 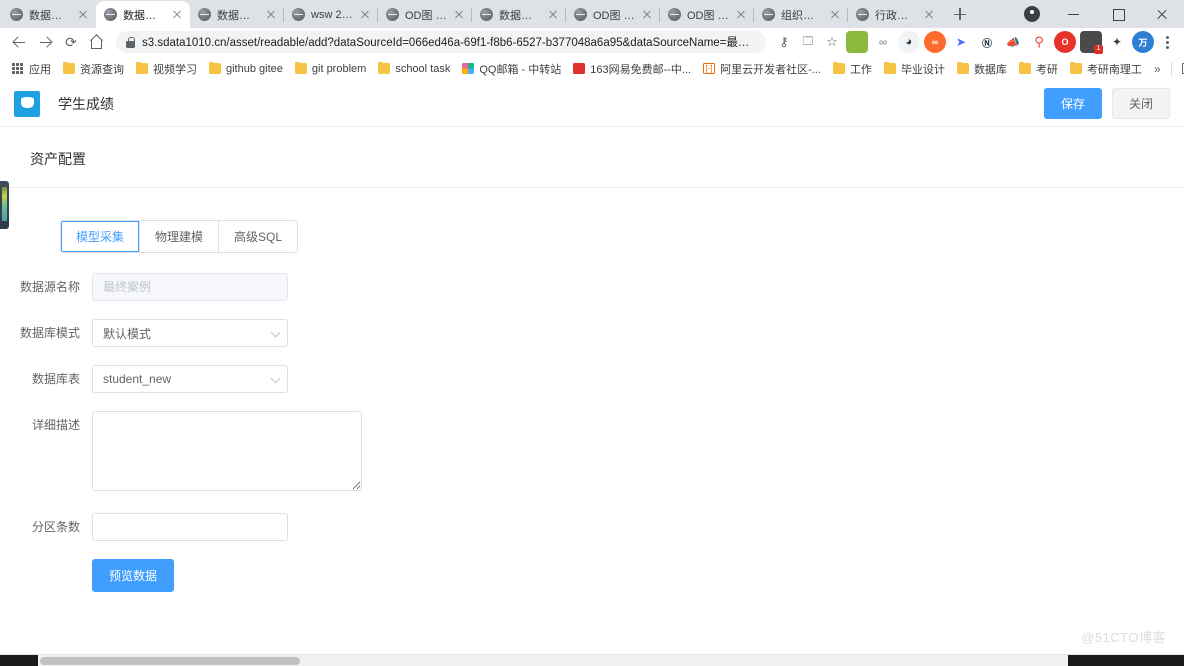 What do you see at coordinates (19, 42) in the screenshot?
I see `back-button` at bounding box center [19, 42].